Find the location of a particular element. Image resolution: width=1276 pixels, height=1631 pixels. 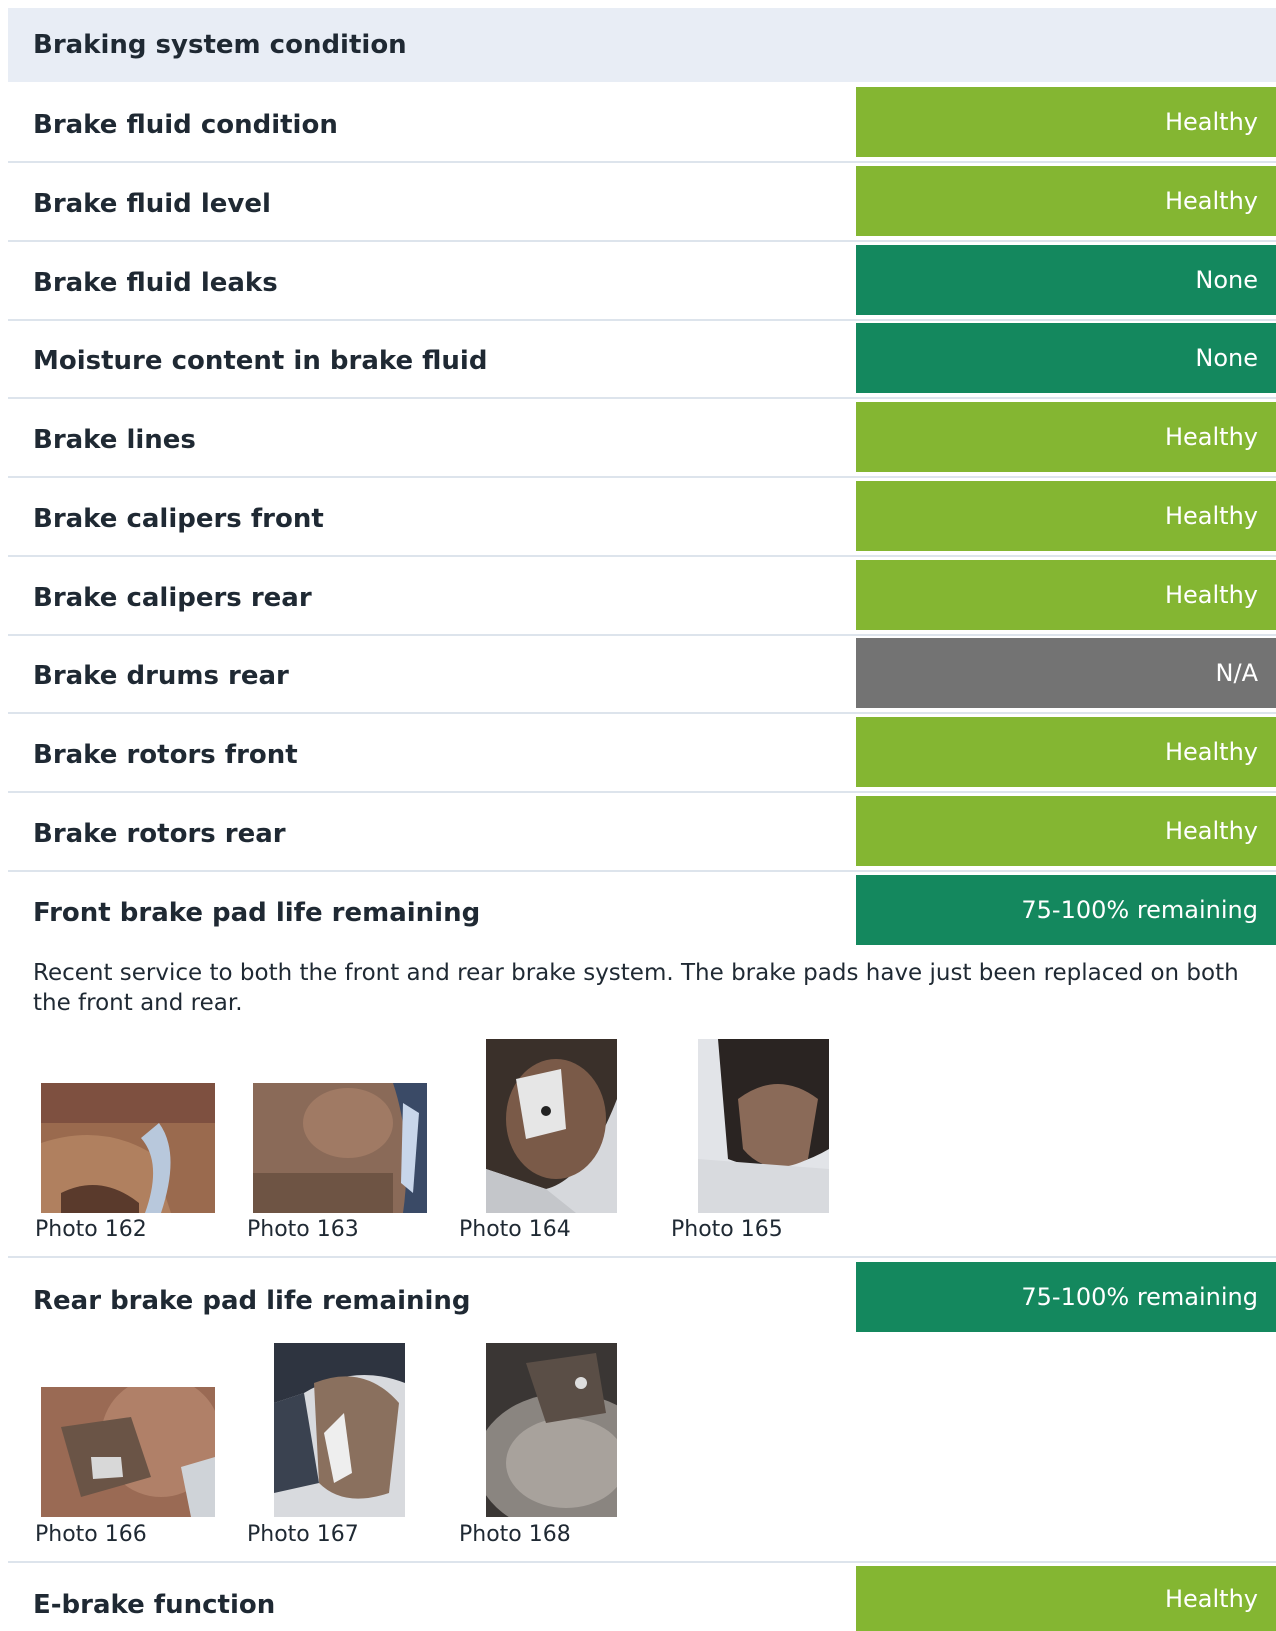

row-label: Rear brake pad life remaining is located at coordinates (252, 1301).